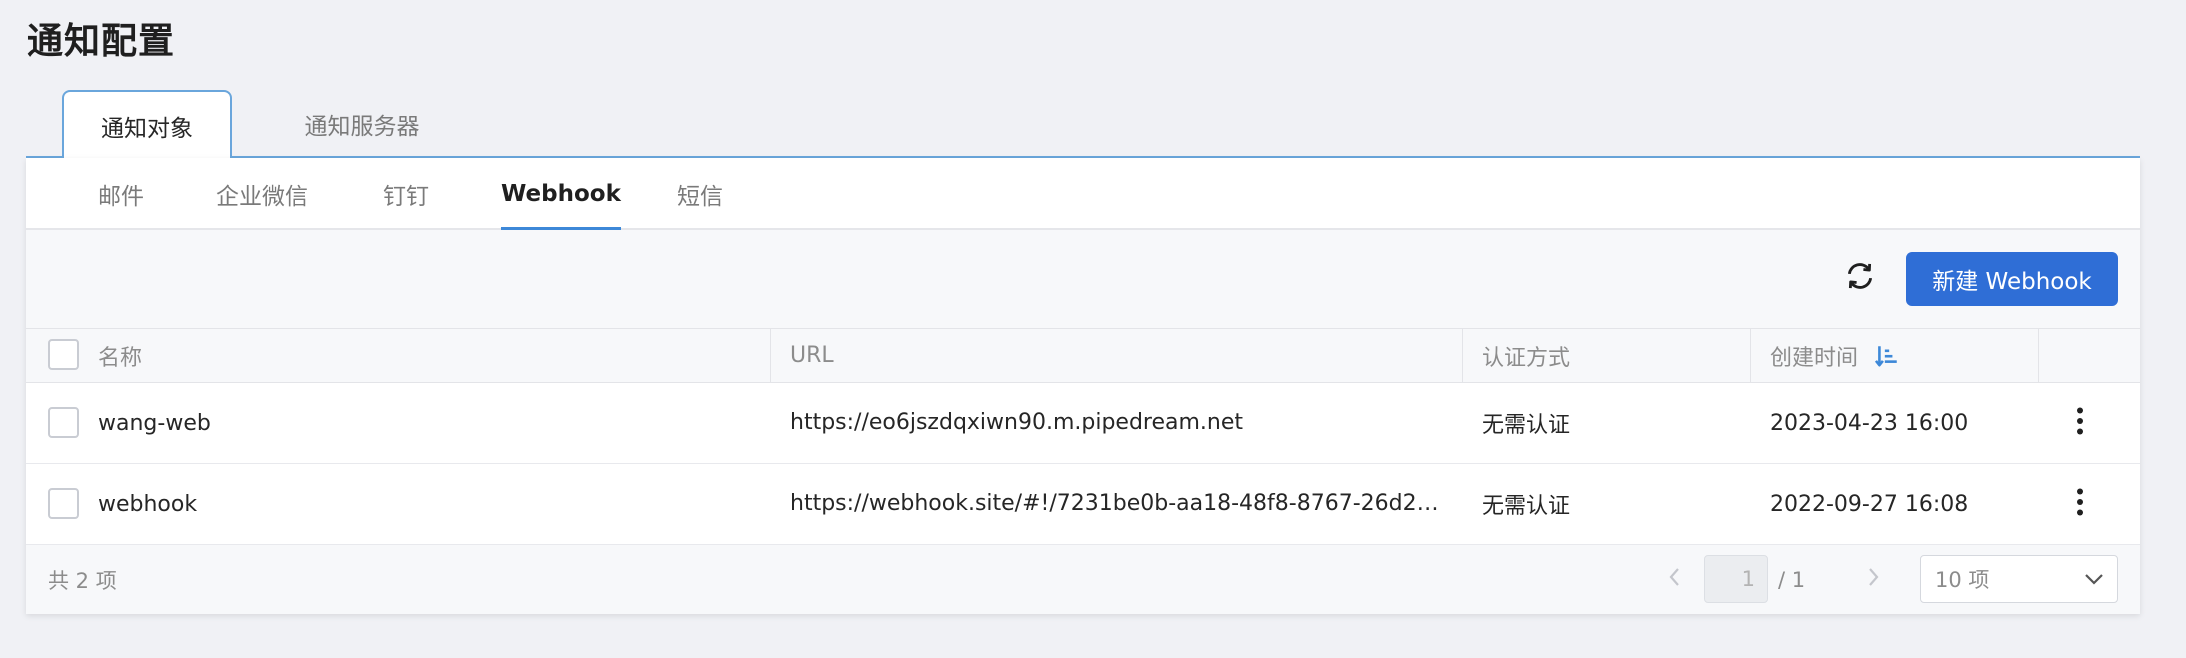  I want to click on chevron-left-icon, so click(1675, 579).